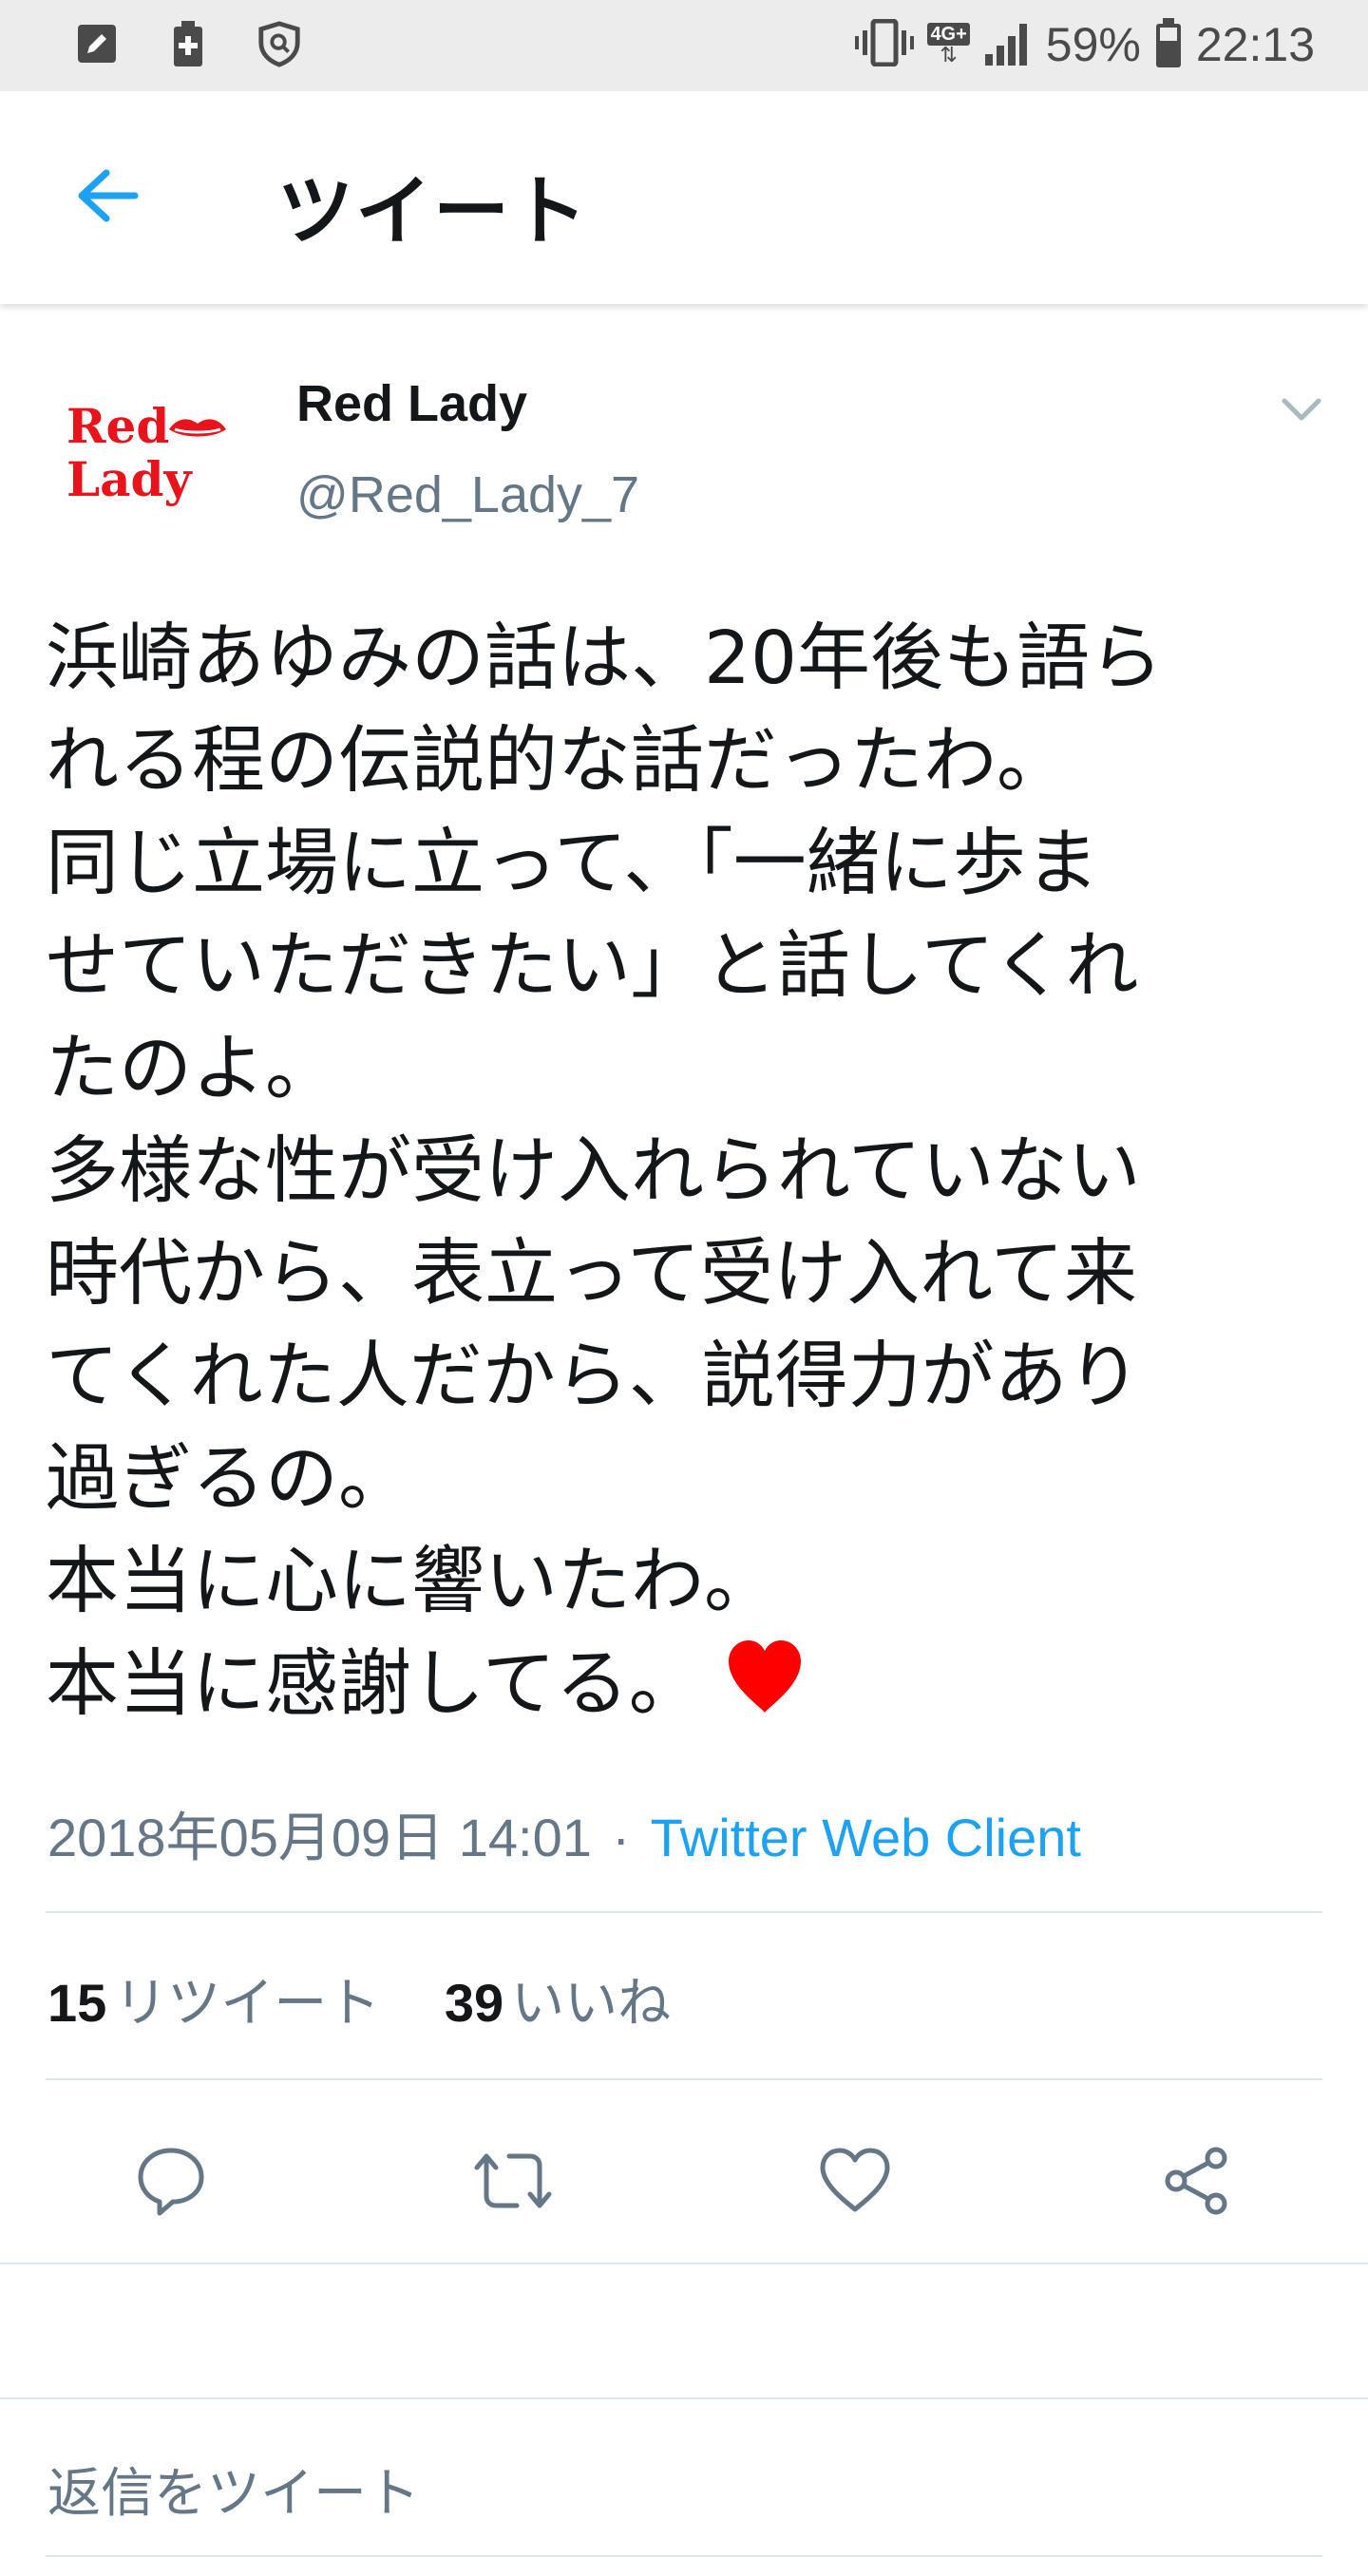  What do you see at coordinates (474, 2003) in the screenshot?
I see `like-count: 39` at bounding box center [474, 2003].